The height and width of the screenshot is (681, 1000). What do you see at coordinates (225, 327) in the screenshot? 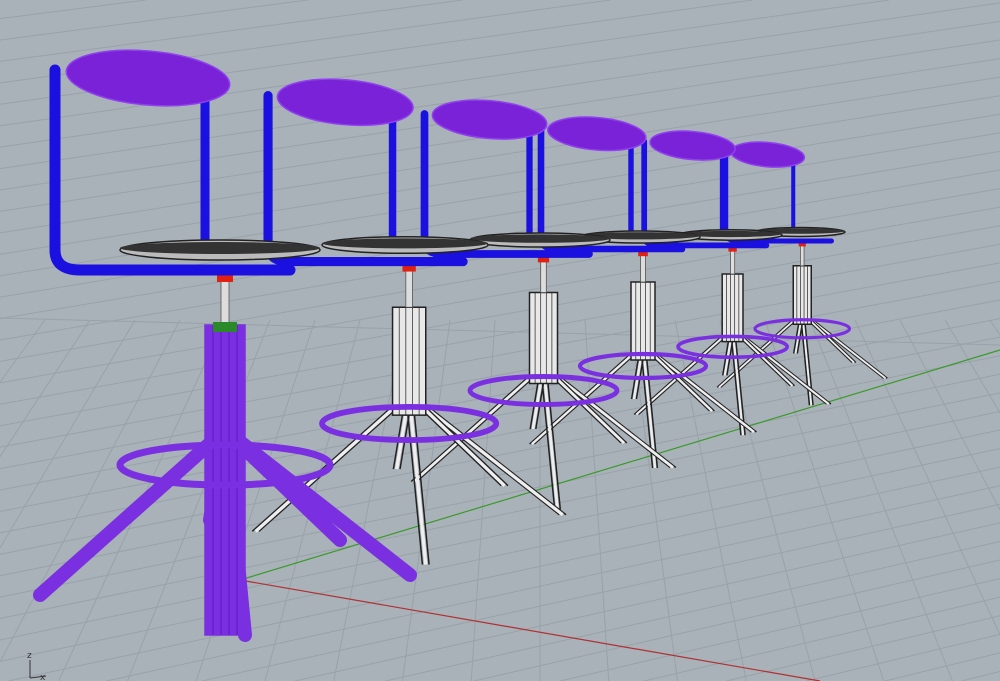
I see `stool-lower-collar` at bounding box center [225, 327].